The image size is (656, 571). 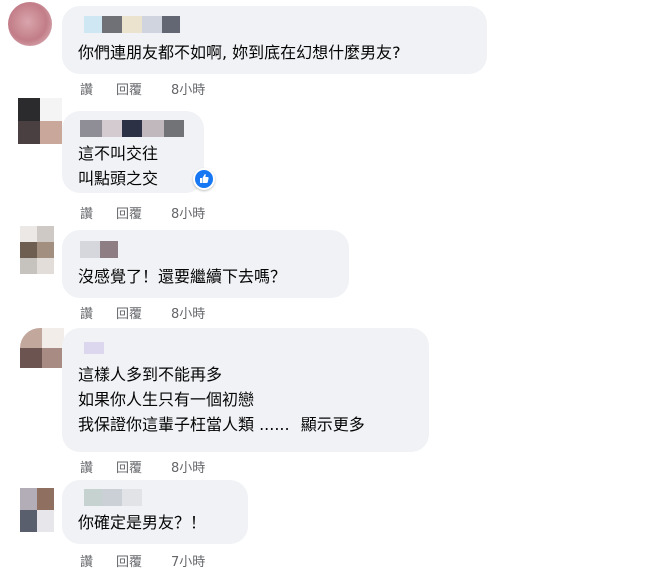 I want to click on comment-bubble: 你們連朋友都不如啊, 妳到底在幻想什麼男友?, so click(x=274, y=40).